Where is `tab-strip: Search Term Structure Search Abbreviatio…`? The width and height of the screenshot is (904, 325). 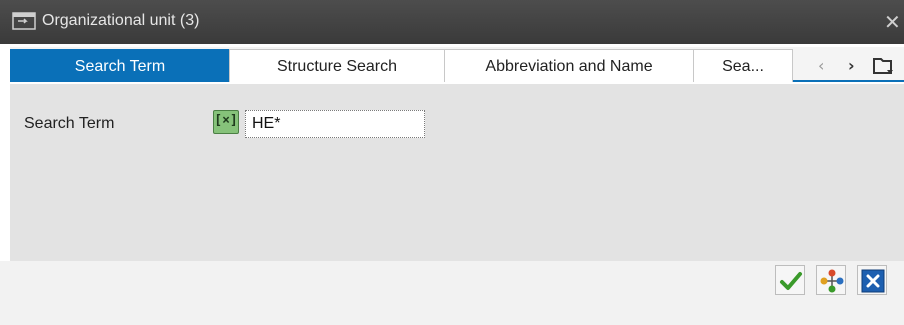
tab-strip: Search Term Structure Search Abbreviatio… is located at coordinates (457, 64).